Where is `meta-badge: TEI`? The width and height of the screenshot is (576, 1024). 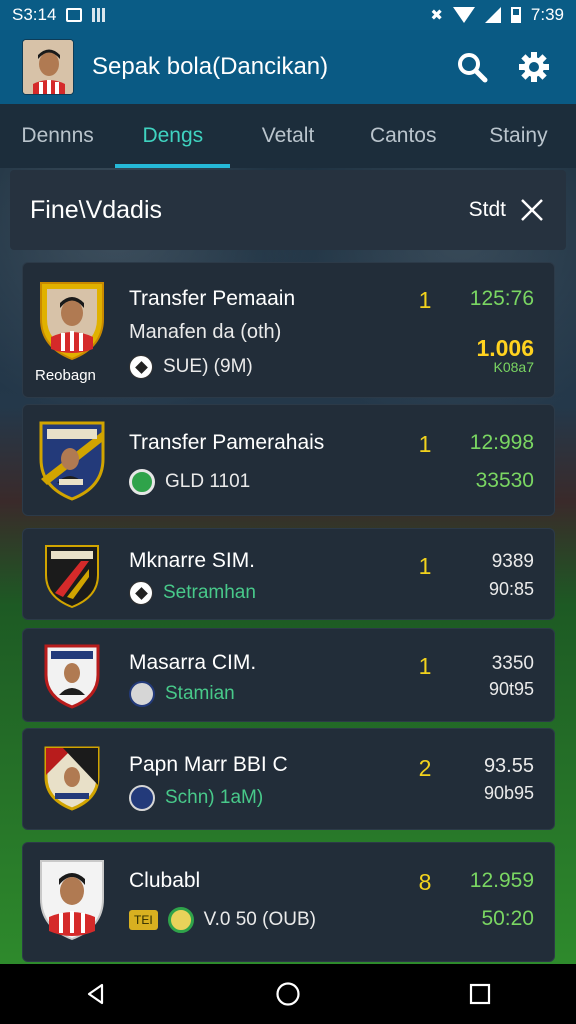
meta-badge: TEI is located at coordinates (143, 920).